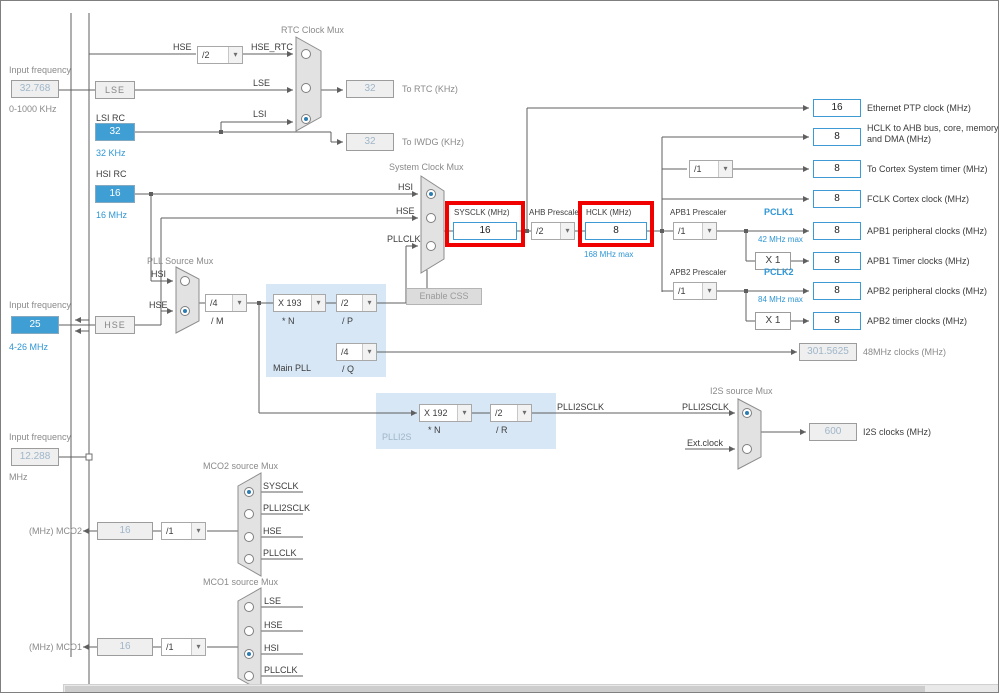 Image resolution: width=999 pixels, height=693 pixels. I want to click on pll-m-divider-value: /4, so click(214, 303).